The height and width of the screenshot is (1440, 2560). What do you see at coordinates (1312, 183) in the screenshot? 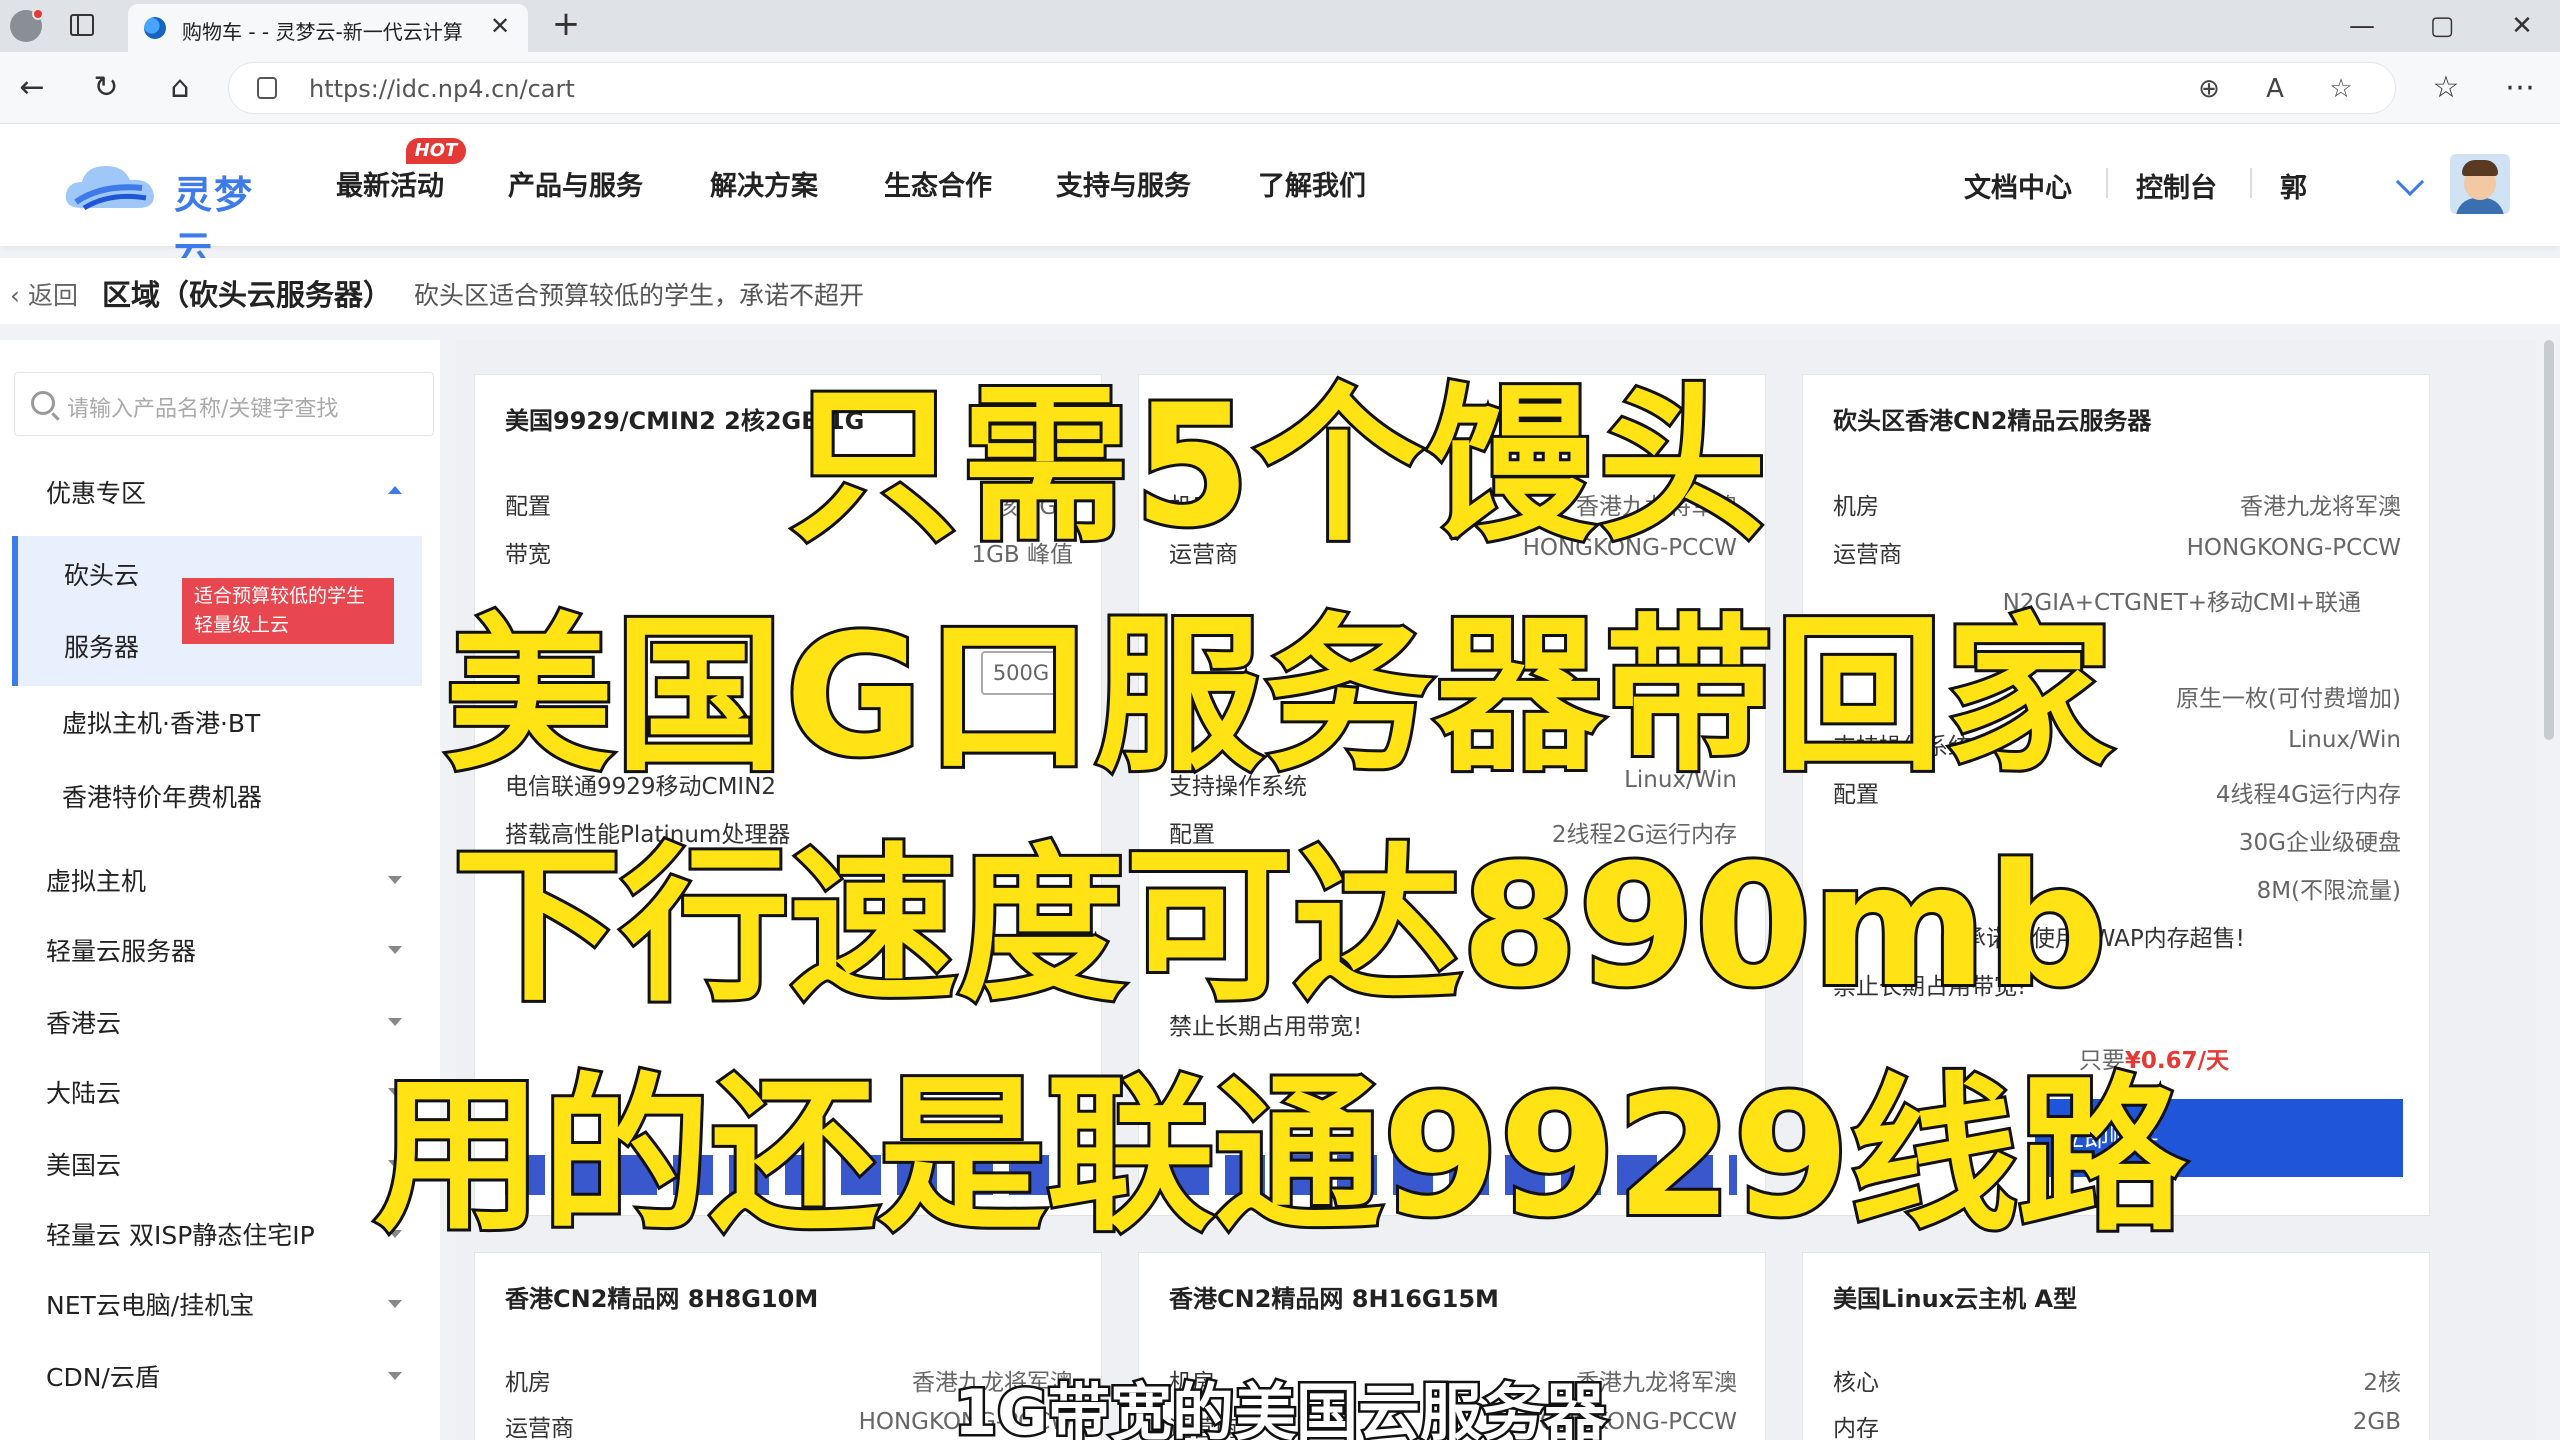
I see `nav-about: 了解我们` at bounding box center [1312, 183].